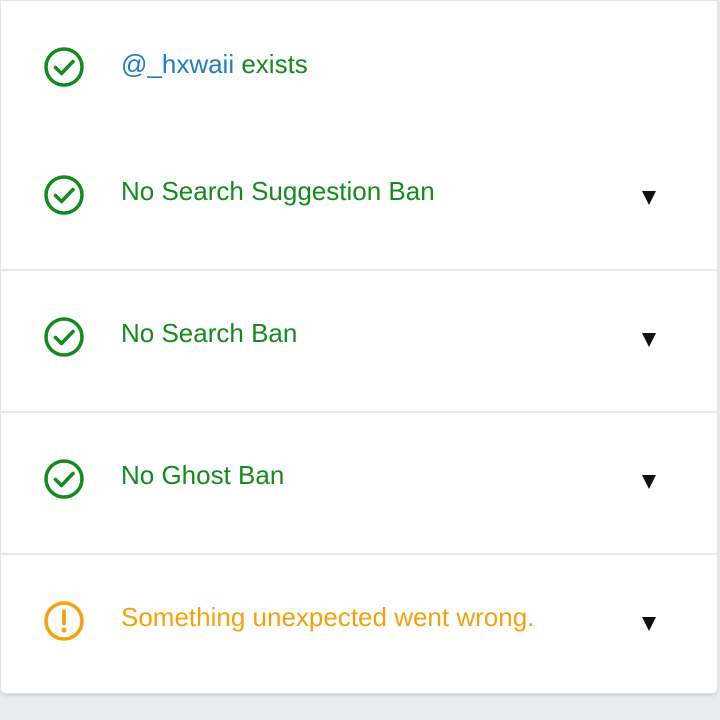 This screenshot has height=720, width=720. What do you see at coordinates (209, 333) in the screenshot?
I see `search-ban-label: No Search Ban` at bounding box center [209, 333].